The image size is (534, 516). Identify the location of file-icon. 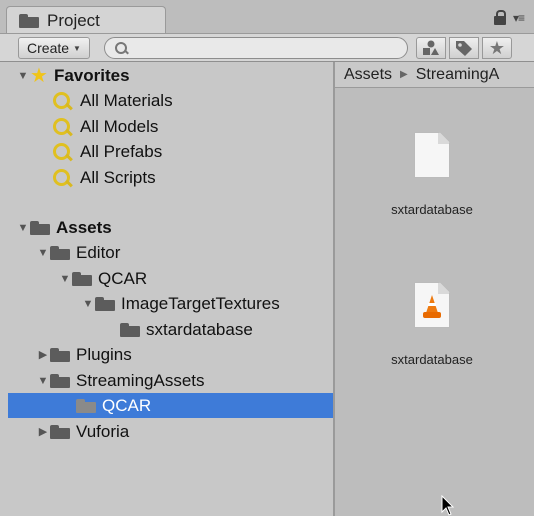
(432, 155).